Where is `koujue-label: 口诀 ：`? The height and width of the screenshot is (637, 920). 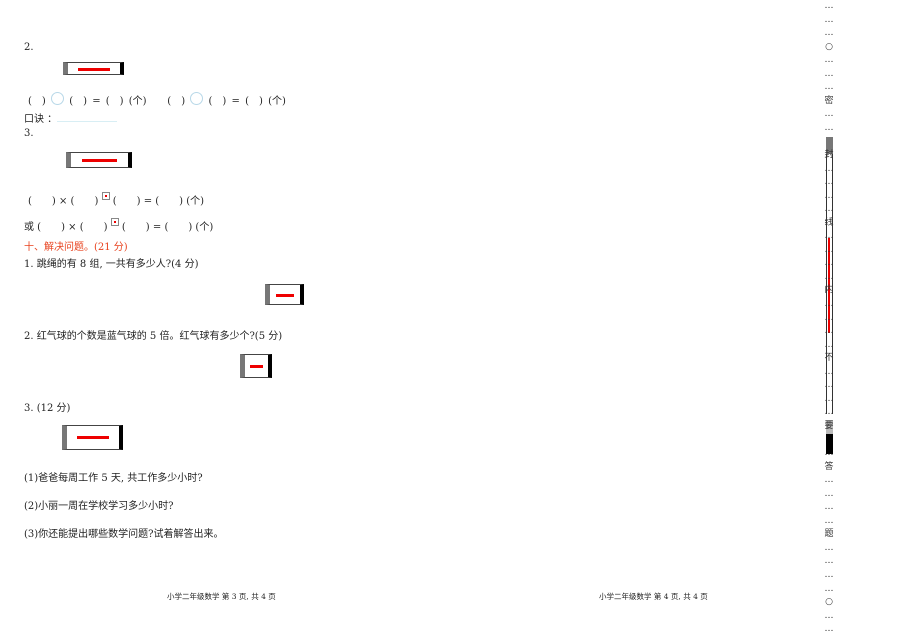
koujue-label: 口诀 ： is located at coordinates (41, 119).